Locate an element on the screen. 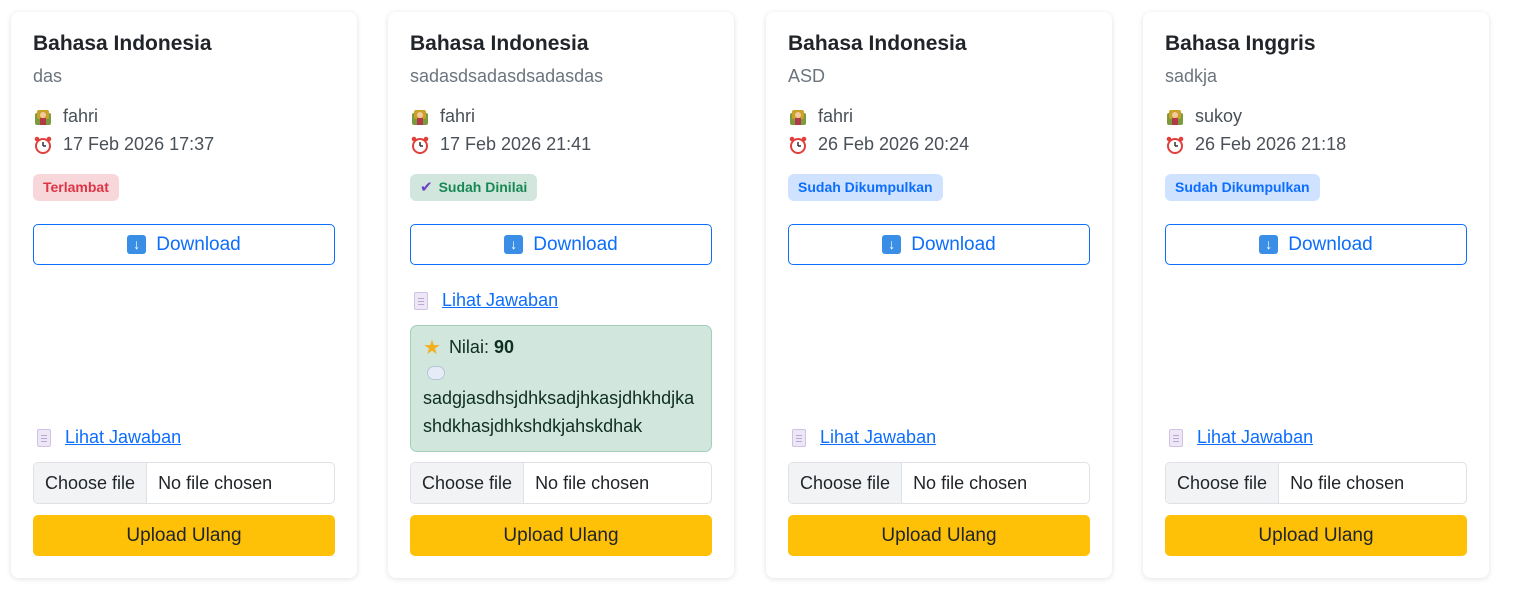 The height and width of the screenshot is (598, 1528). speech-bubble-icon is located at coordinates (436, 373).